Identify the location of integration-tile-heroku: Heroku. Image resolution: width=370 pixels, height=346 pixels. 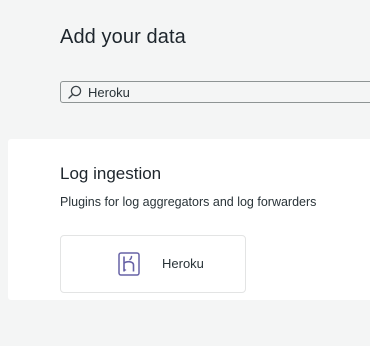
(153, 264).